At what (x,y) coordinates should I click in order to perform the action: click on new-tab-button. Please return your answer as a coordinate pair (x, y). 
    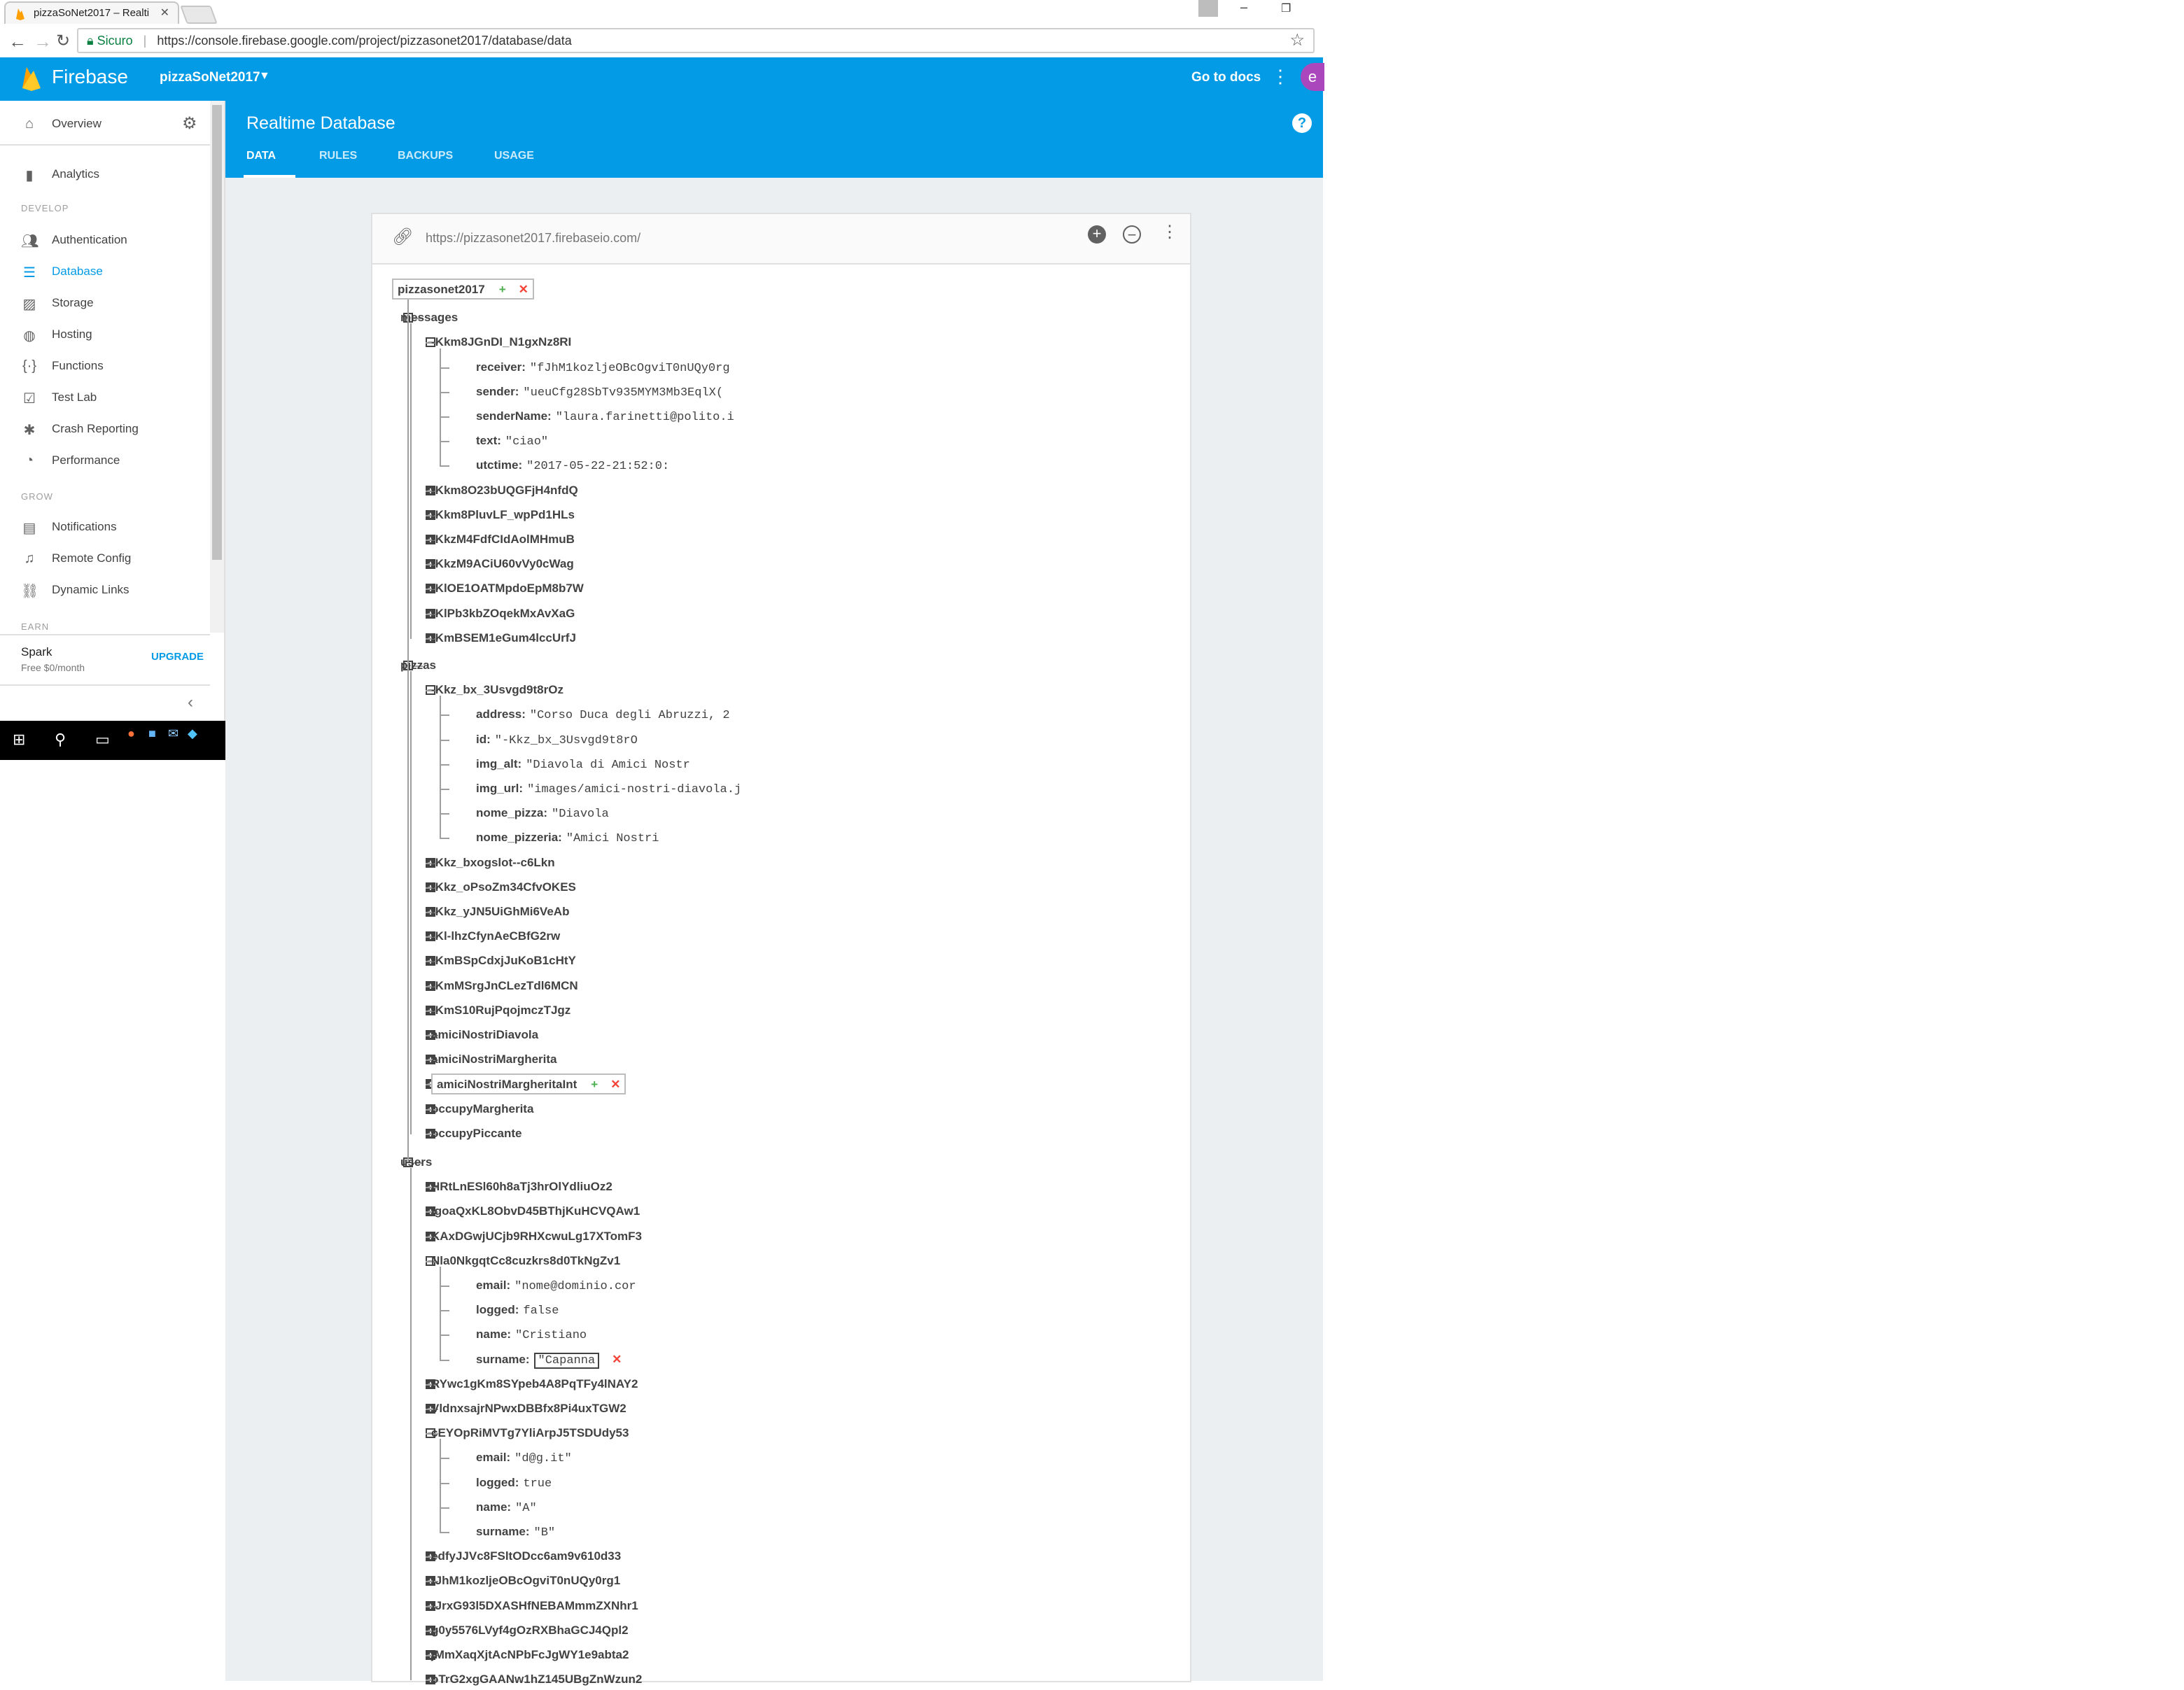
    Looking at the image, I should click on (199, 15).